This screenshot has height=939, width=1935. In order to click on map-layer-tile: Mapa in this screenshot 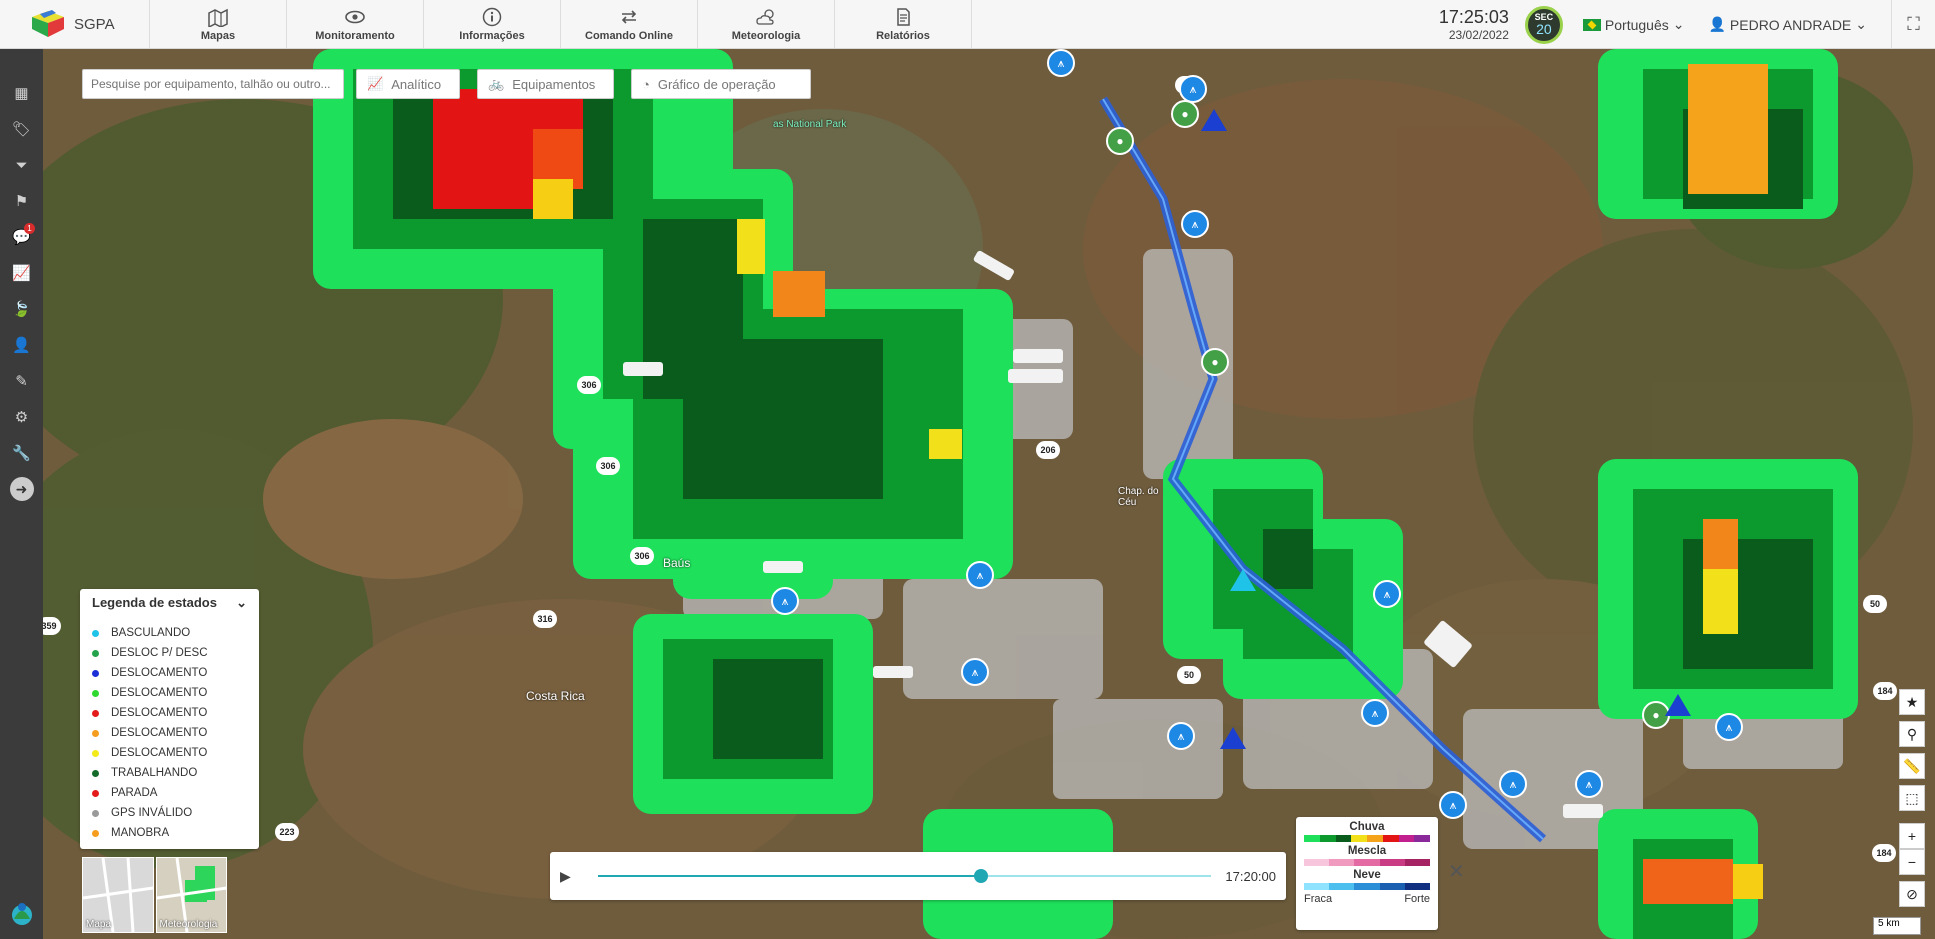, I will do `click(118, 895)`.